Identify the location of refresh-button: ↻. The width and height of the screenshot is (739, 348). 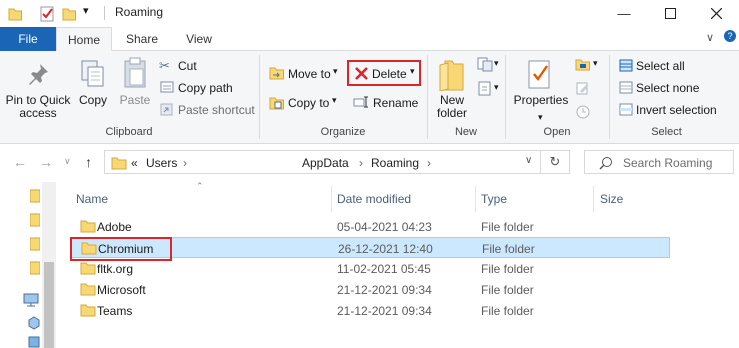
(555, 162).